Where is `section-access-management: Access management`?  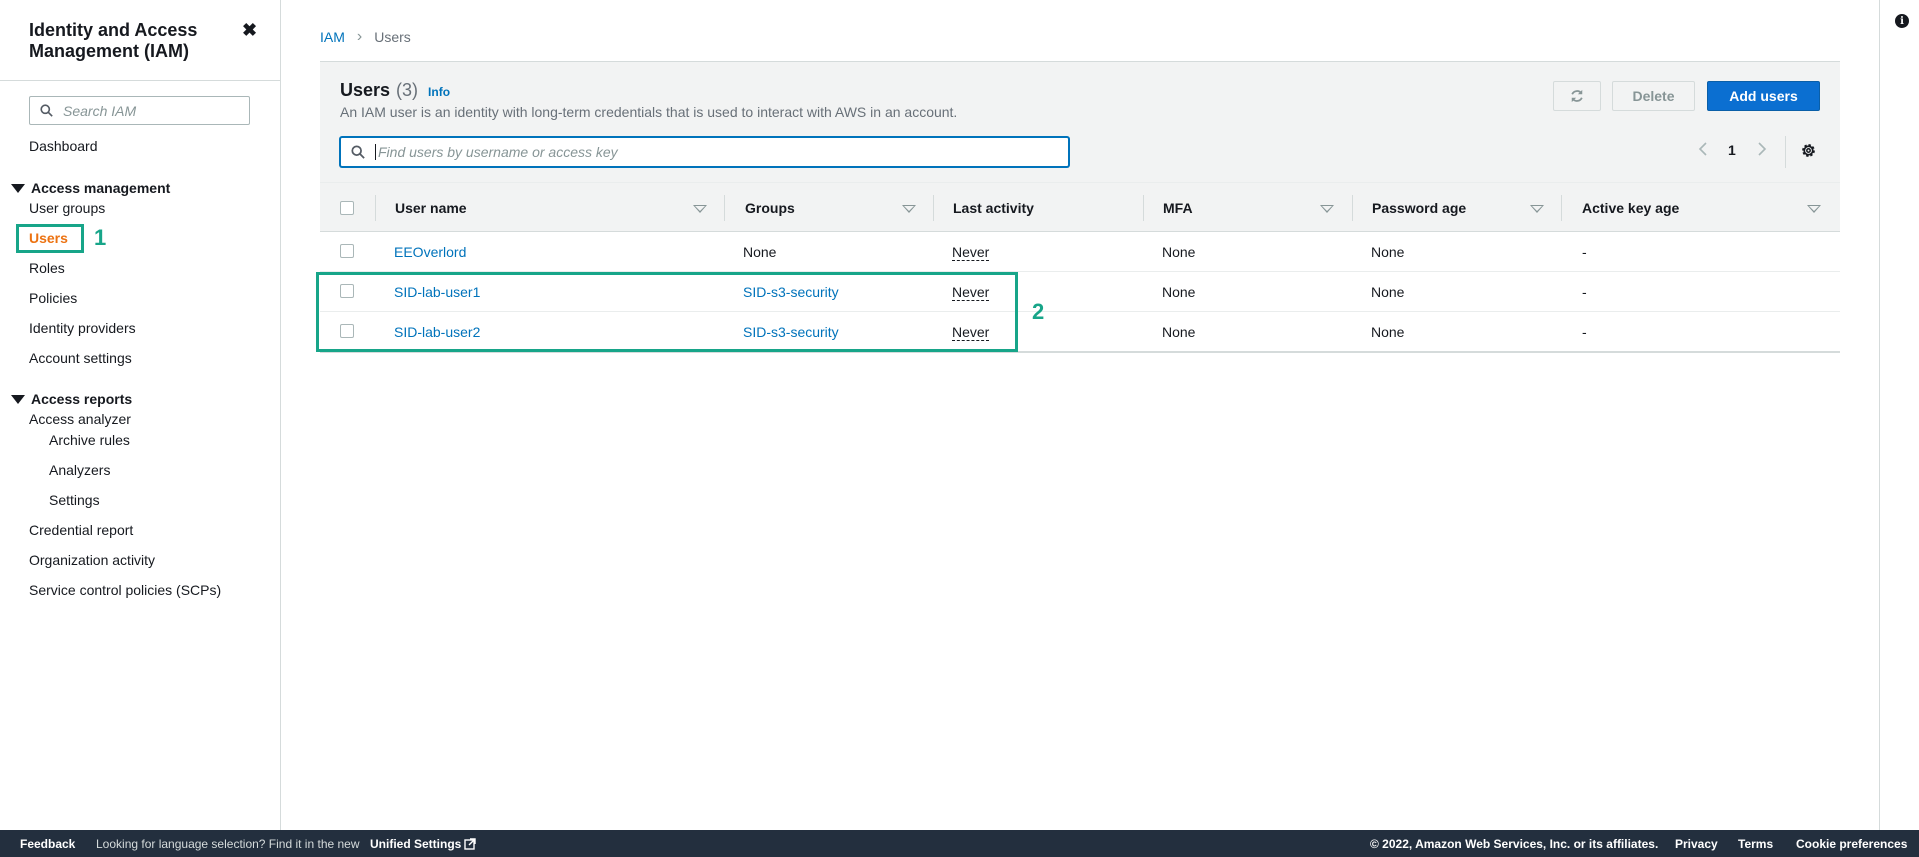 section-access-management: Access management is located at coordinates (90, 188).